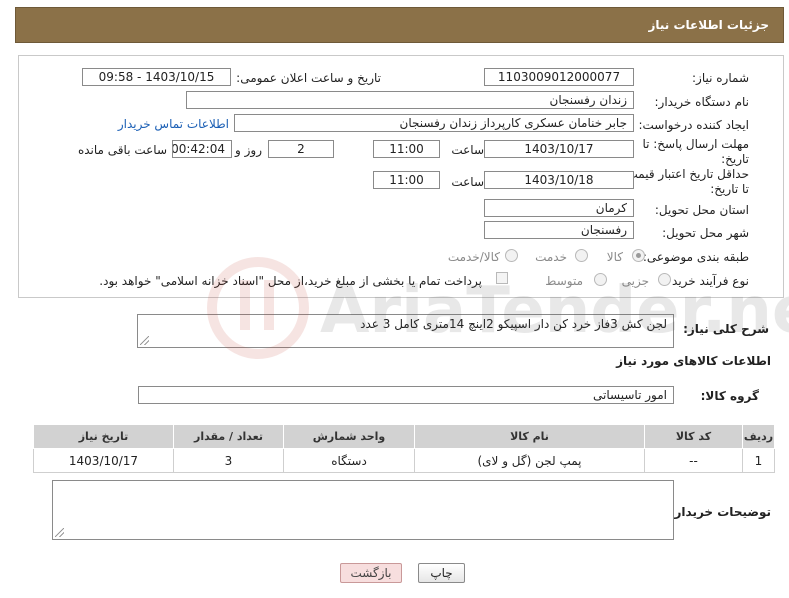 The height and width of the screenshot is (598, 789). I want to click on need-number-label: شماره نیاز:, so click(720, 78).